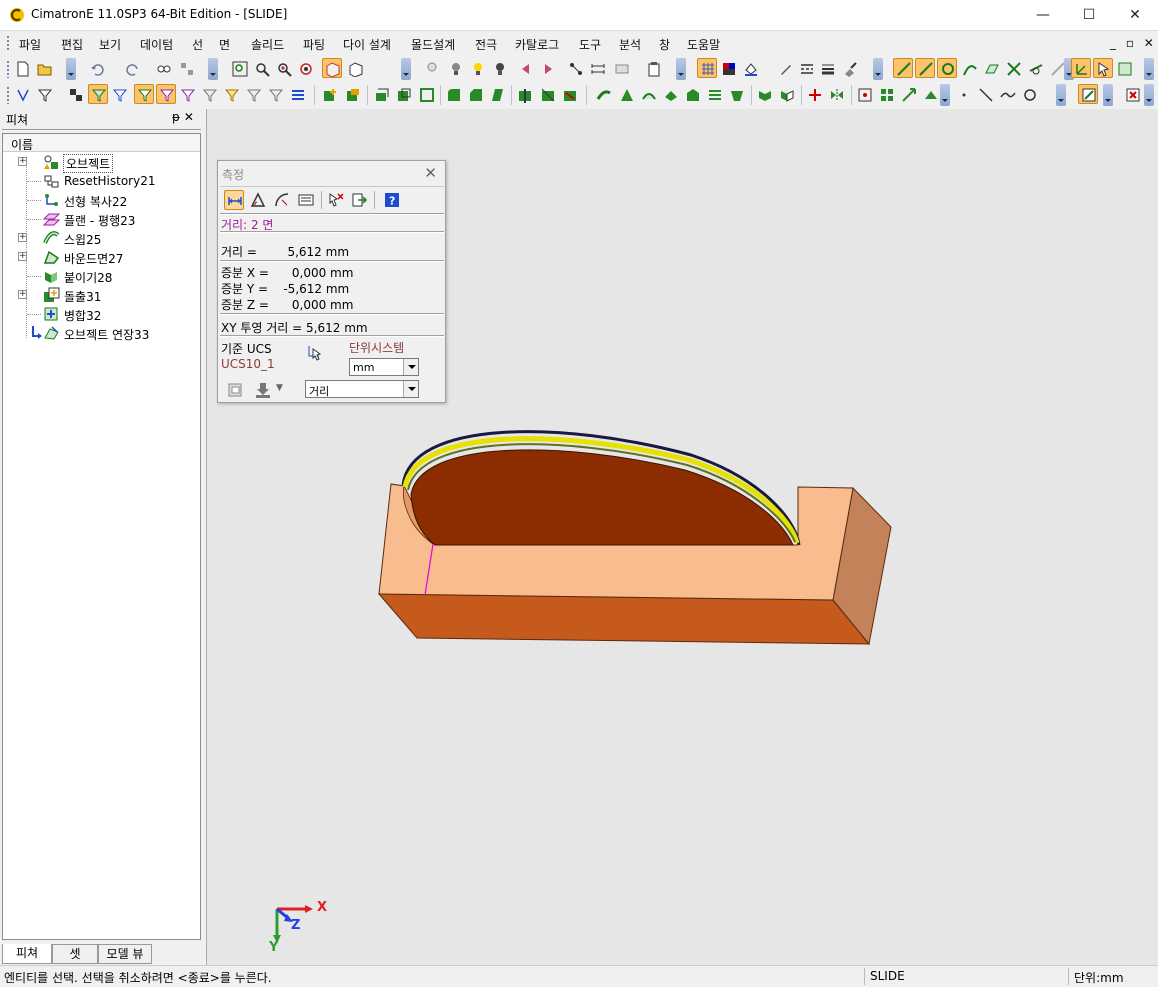 This screenshot has width=1158, height=987. Describe the element at coordinates (624, 619) in the screenshot. I see `model-front-face` at that location.